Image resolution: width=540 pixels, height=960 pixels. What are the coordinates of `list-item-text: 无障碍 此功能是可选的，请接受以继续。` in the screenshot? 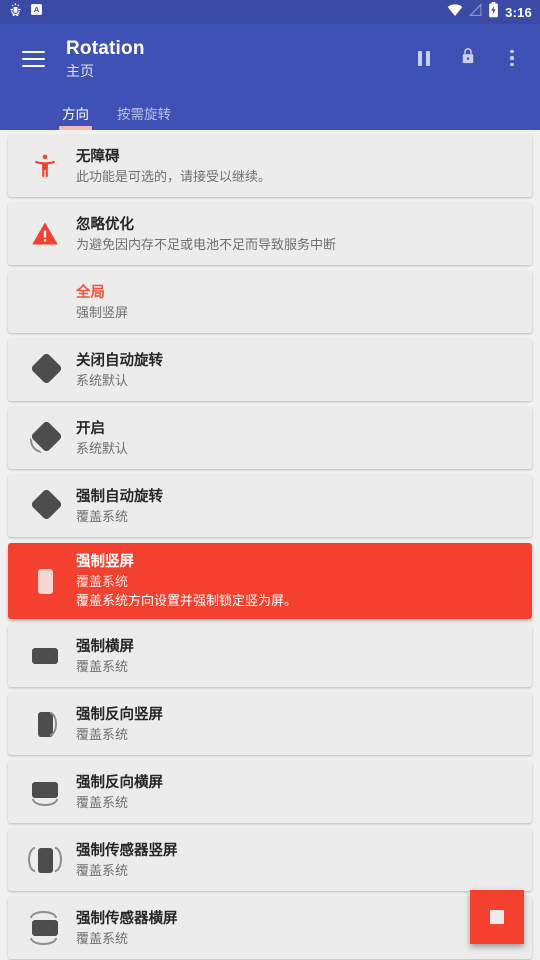 It's located at (297, 166).